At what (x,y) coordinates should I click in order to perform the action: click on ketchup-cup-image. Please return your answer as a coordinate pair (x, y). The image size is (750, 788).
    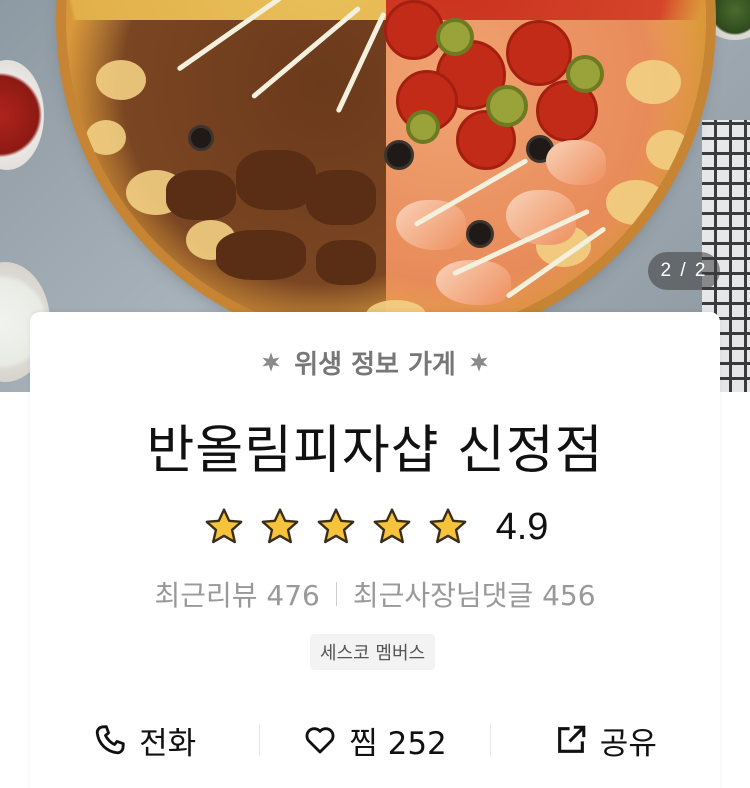
    Looking at the image, I should click on (22, 115).